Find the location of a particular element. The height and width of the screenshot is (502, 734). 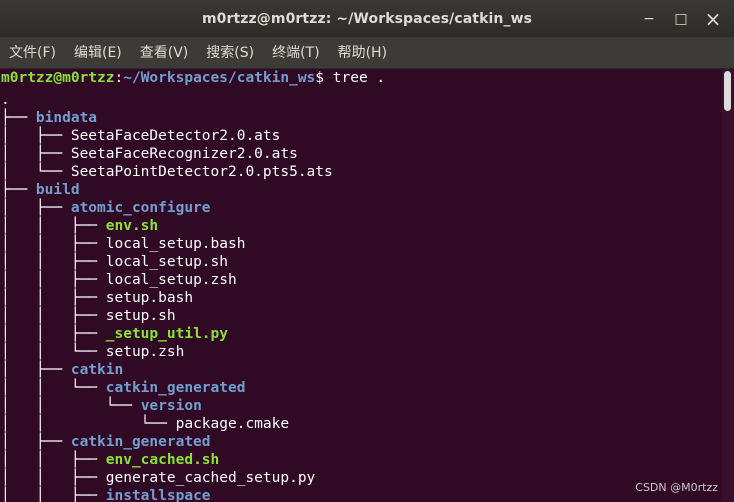

watermark: CSDN @M0rtzz is located at coordinates (676, 487).